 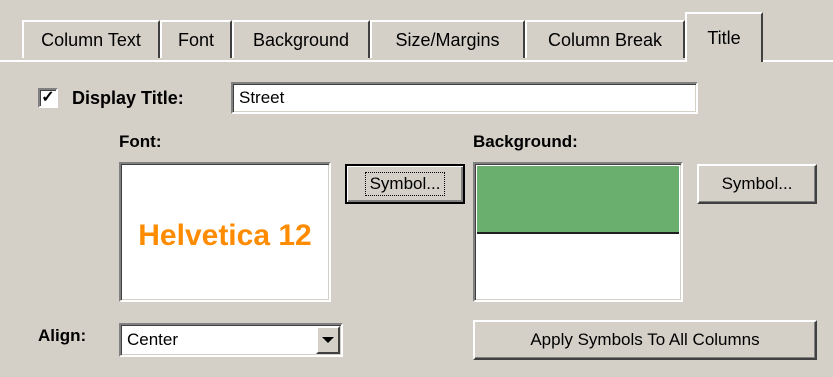 I want to click on tab-column-text: Column Text, so click(x=91, y=39).